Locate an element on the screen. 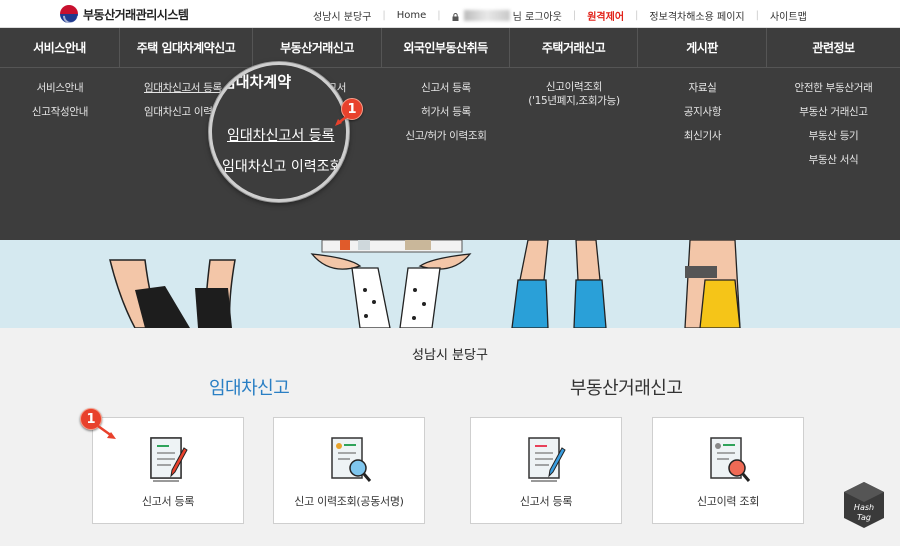 The width and height of the screenshot is (900, 546). site-title: 부동산거래관리시스템 is located at coordinates (136, 14).